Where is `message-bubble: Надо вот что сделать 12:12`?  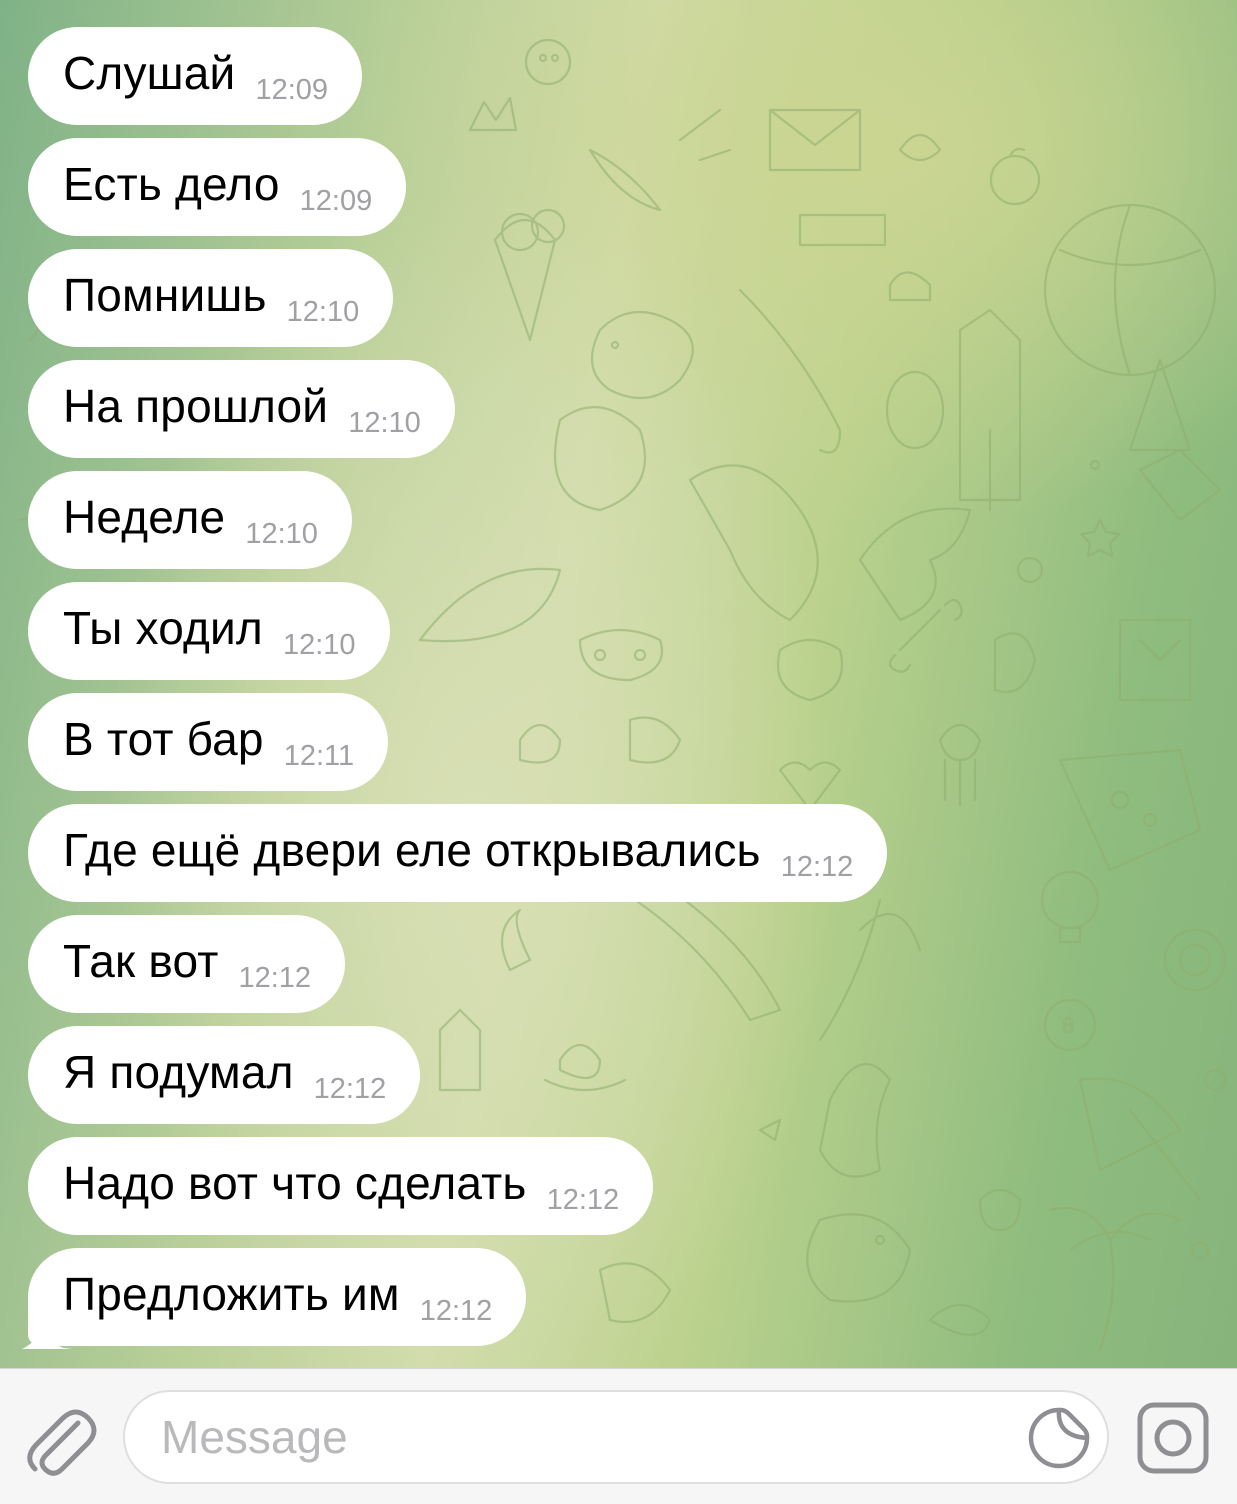 message-bubble: Надо вот что сделать 12:12 is located at coordinates (341, 1186).